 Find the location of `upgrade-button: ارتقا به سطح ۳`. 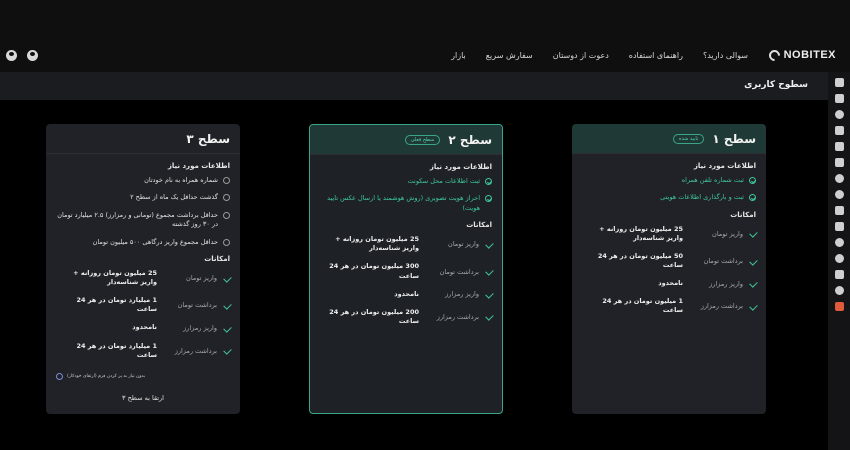

upgrade-button: ارتقا به سطح ۳ is located at coordinates (143, 398).